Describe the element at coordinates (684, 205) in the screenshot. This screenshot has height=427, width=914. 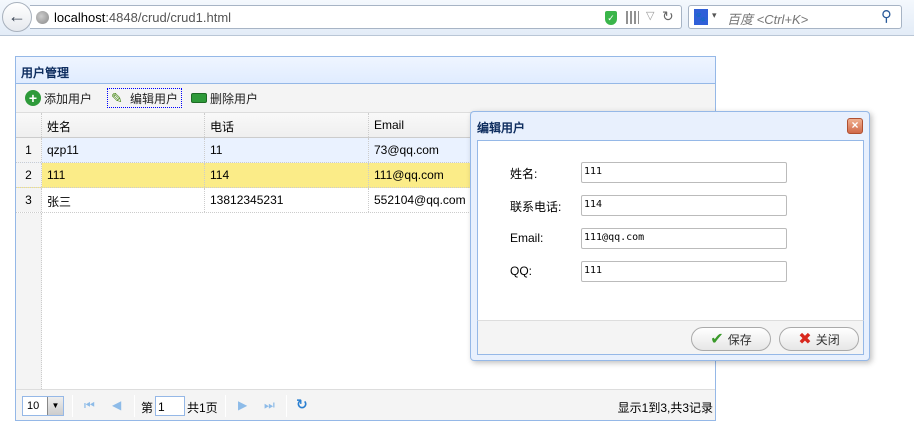
I see `phone-input: 114` at that location.